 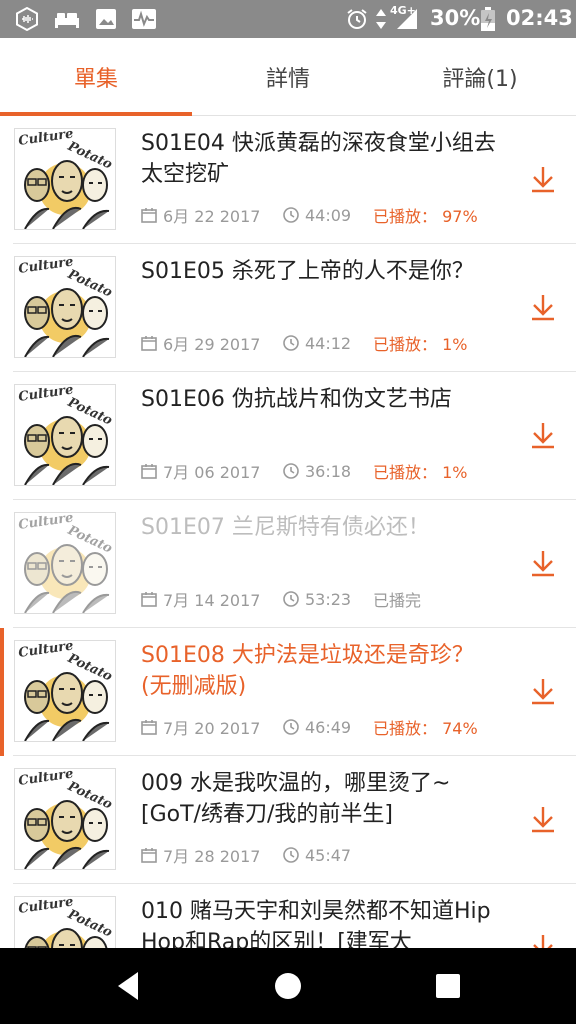 What do you see at coordinates (2, 692) in the screenshot?
I see `current-episode-marker` at bounding box center [2, 692].